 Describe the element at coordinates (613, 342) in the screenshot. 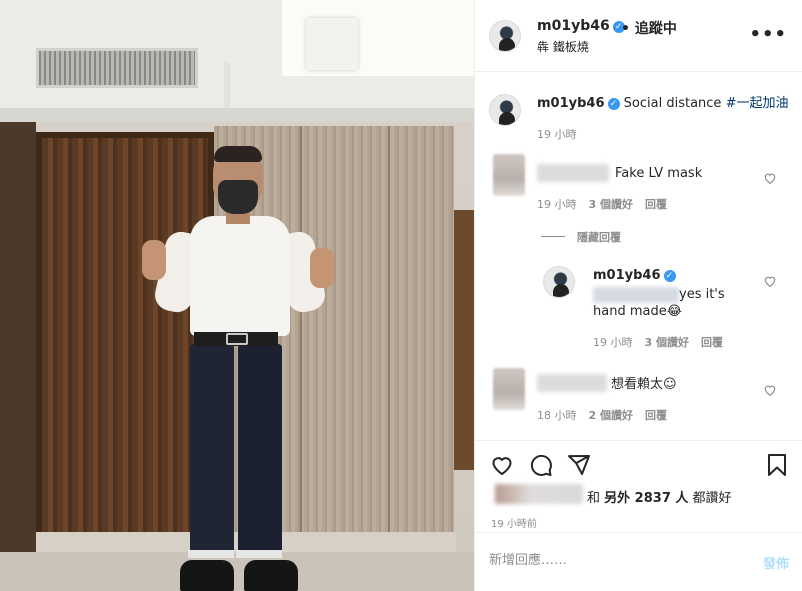

I see `reply-time: 19 小時` at that location.